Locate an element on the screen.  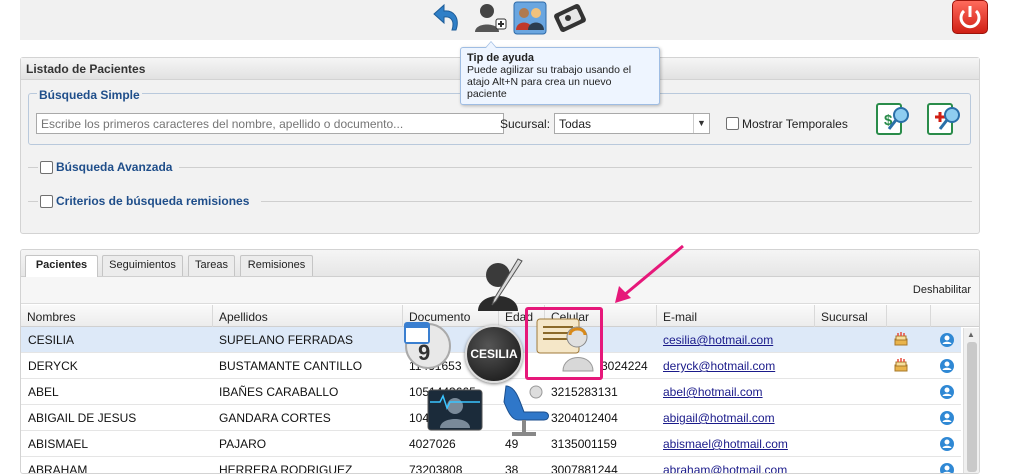
cell-apellidos: PAJARO is located at coordinates (243, 444).